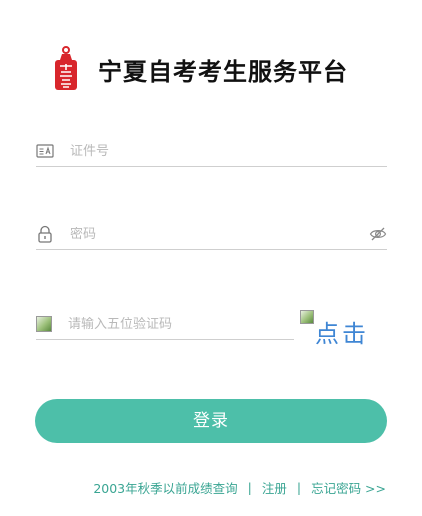 This screenshot has width=422, height=516. I want to click on seal-stamp-icon, so click(66, 68).